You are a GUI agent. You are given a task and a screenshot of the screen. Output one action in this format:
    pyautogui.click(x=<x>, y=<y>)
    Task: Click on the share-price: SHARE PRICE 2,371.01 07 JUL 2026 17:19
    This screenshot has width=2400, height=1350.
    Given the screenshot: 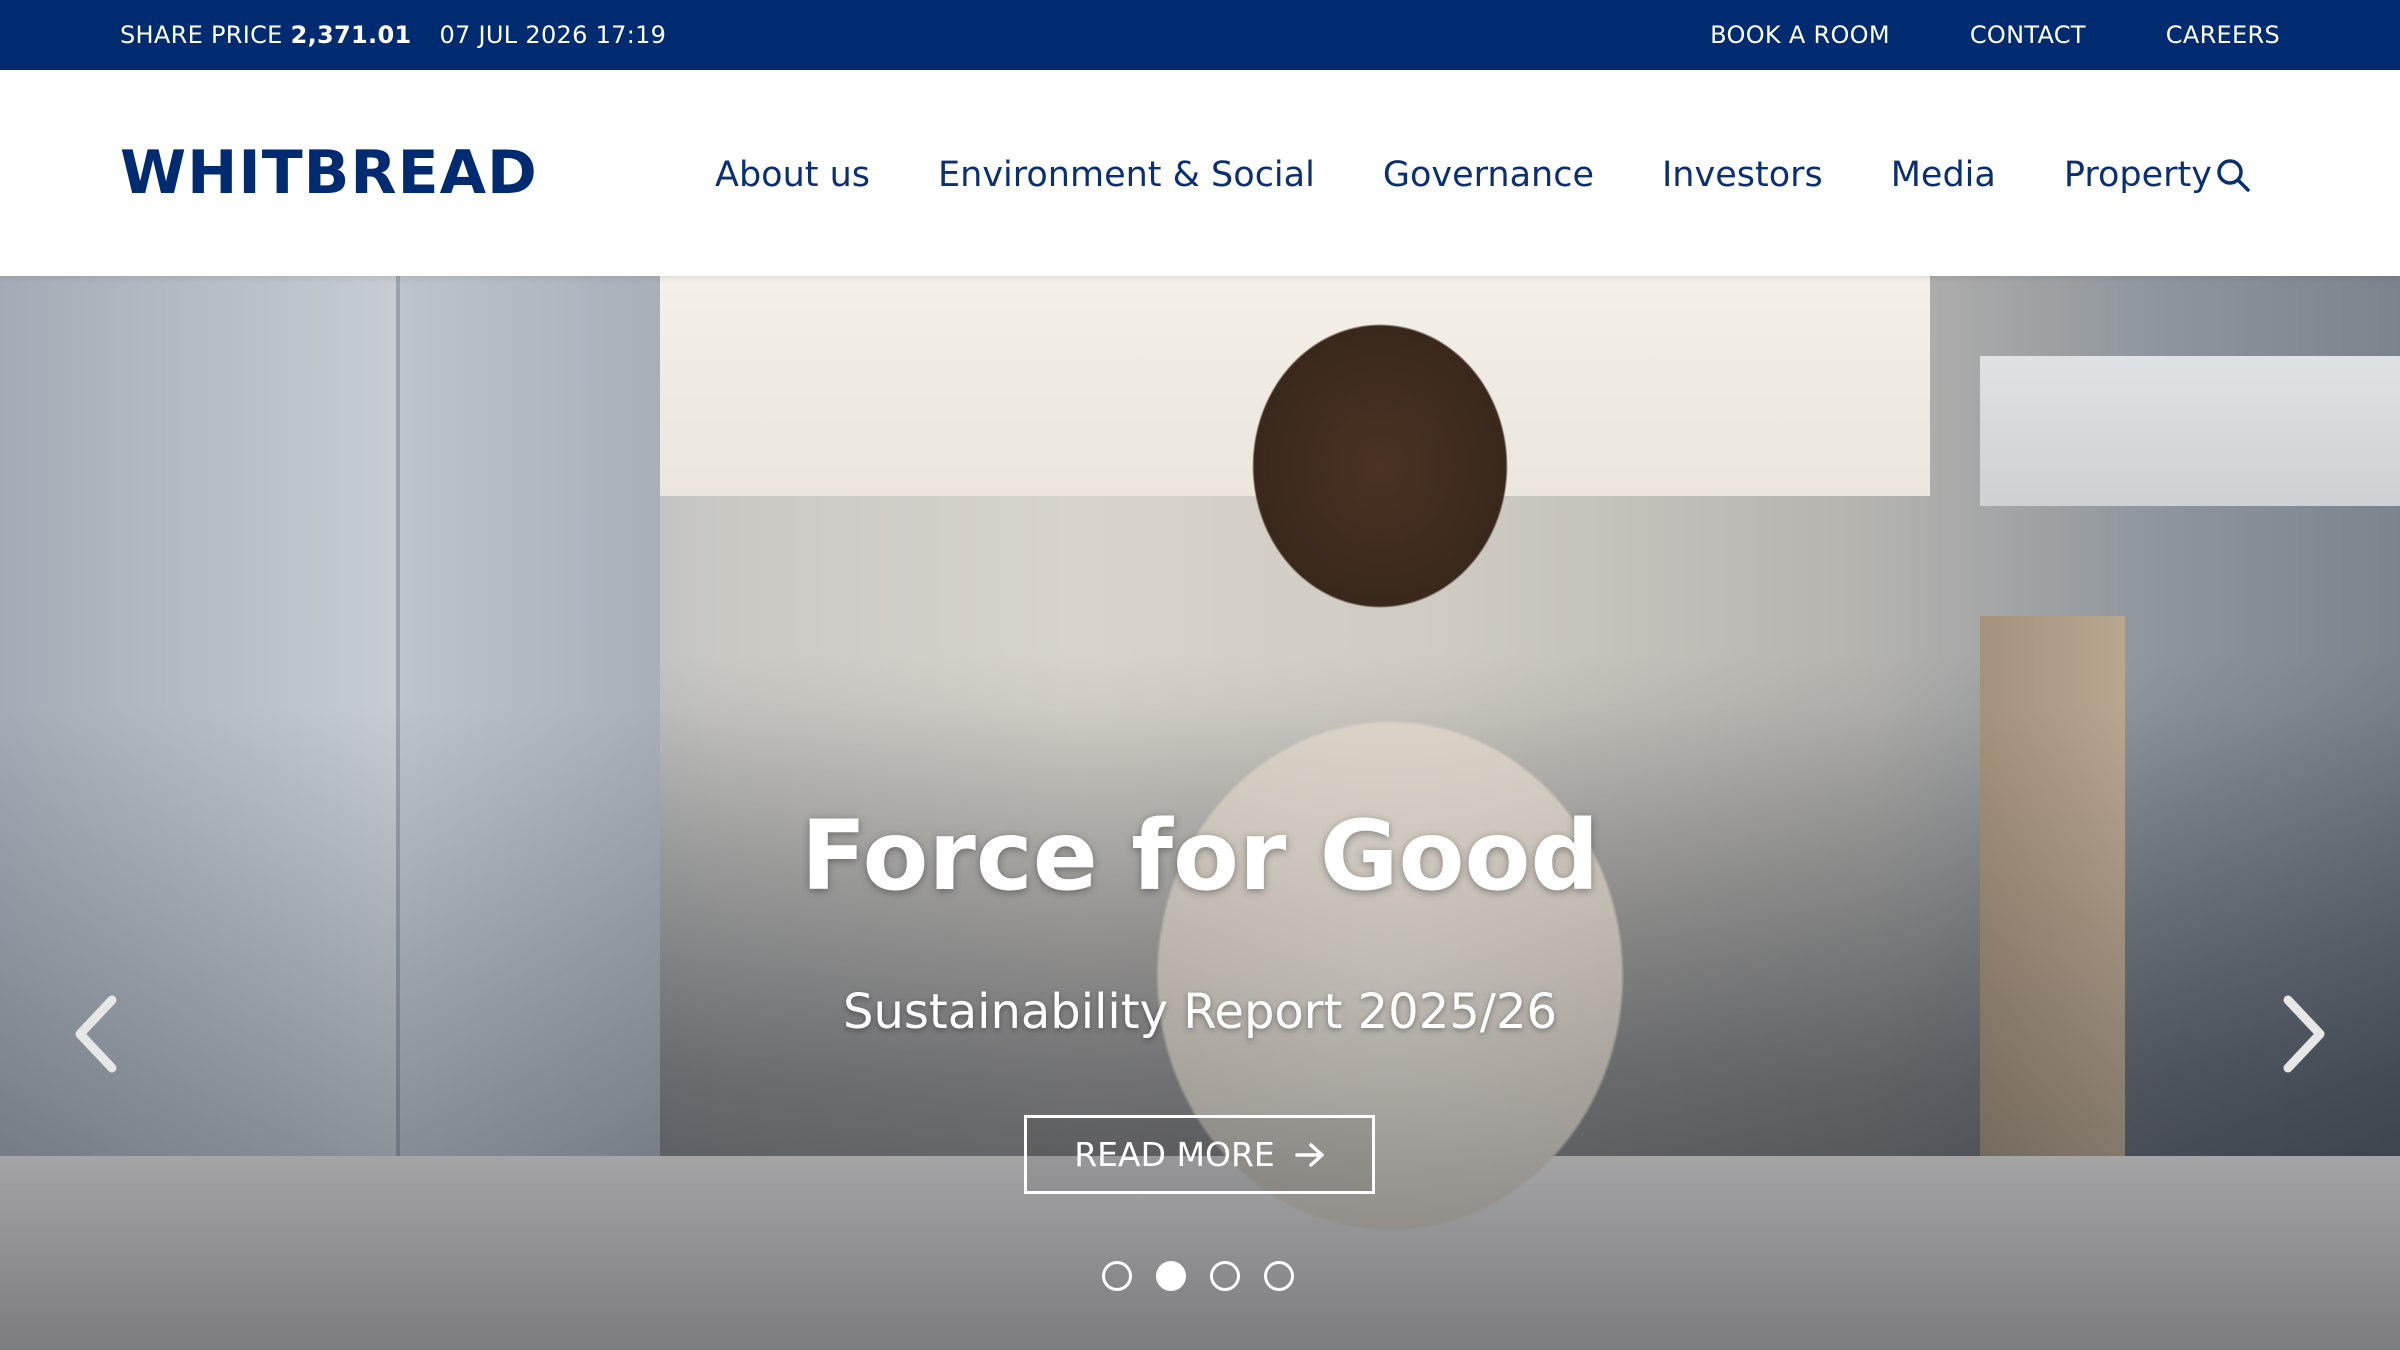 What is the action you would take?
    pyautogui.click(x=393, y=35)
    